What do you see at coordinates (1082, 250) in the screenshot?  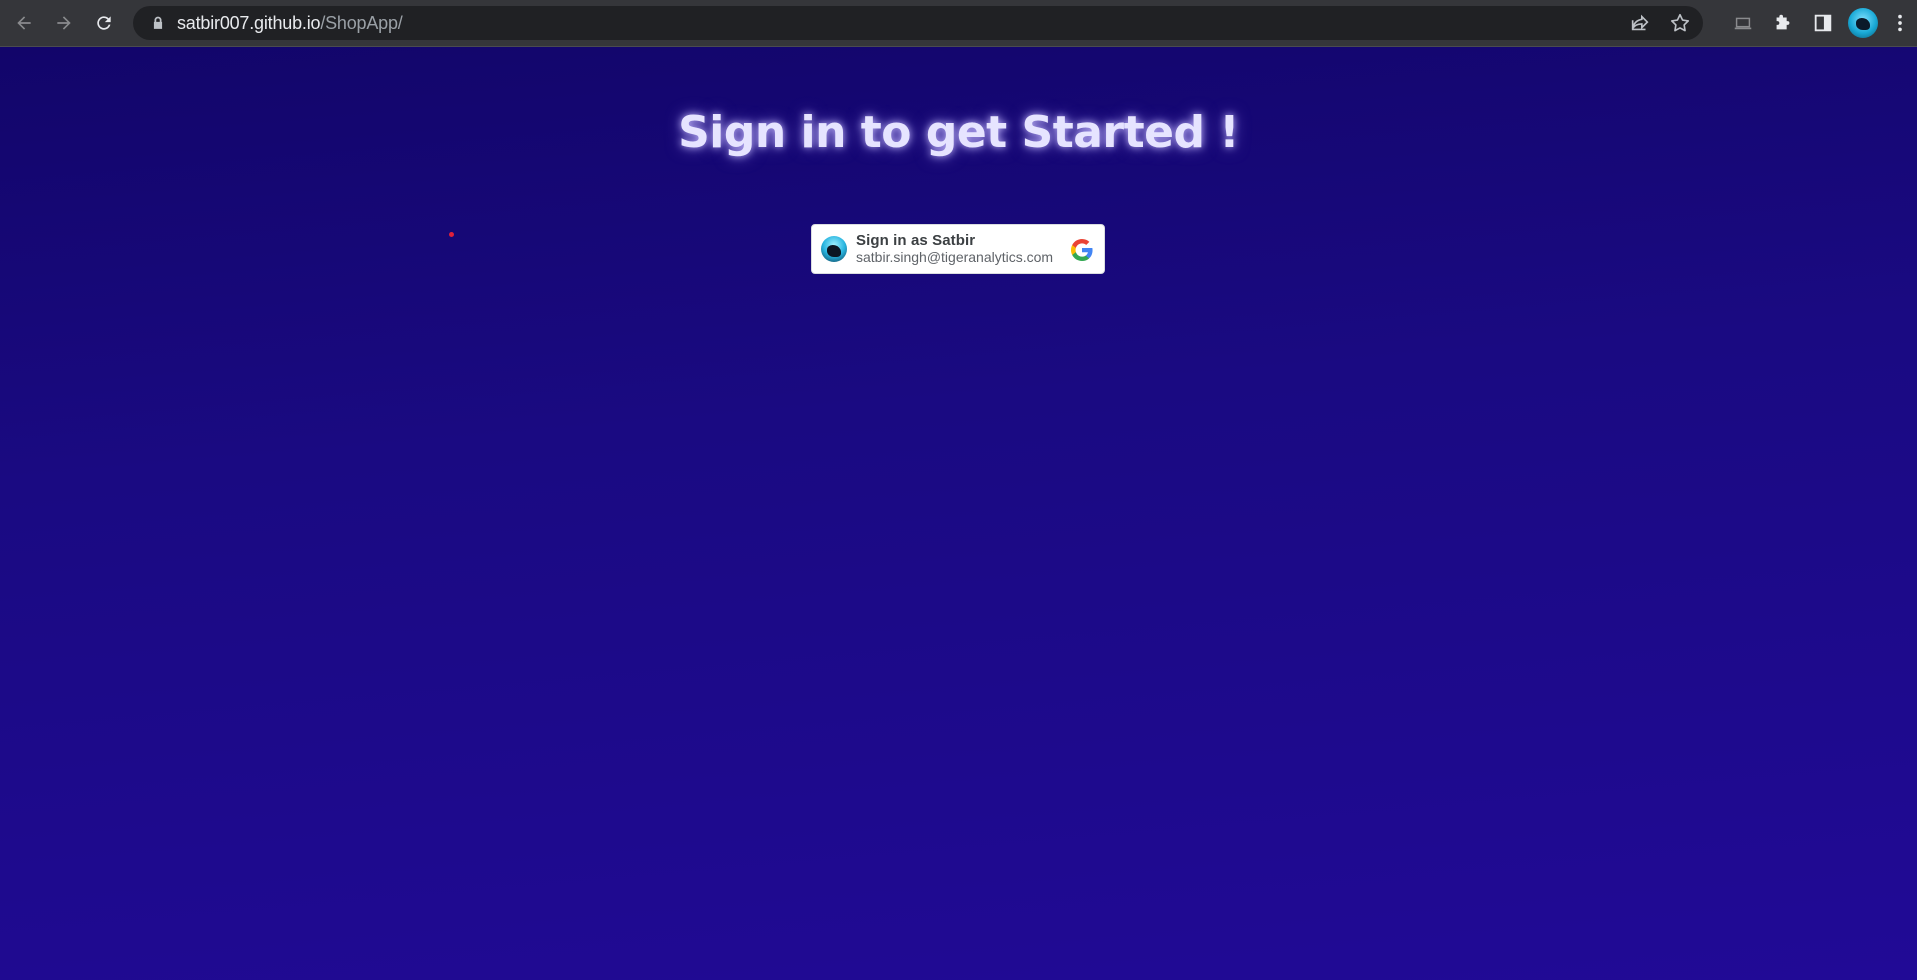 I see `google-logo-icon` at bounding box center [1082, 250].